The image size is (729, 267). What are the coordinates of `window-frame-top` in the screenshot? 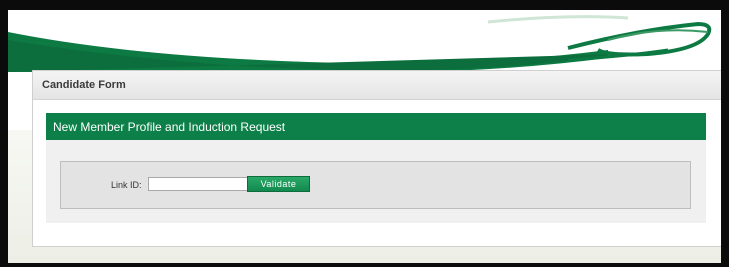 It's located at (364, 5).